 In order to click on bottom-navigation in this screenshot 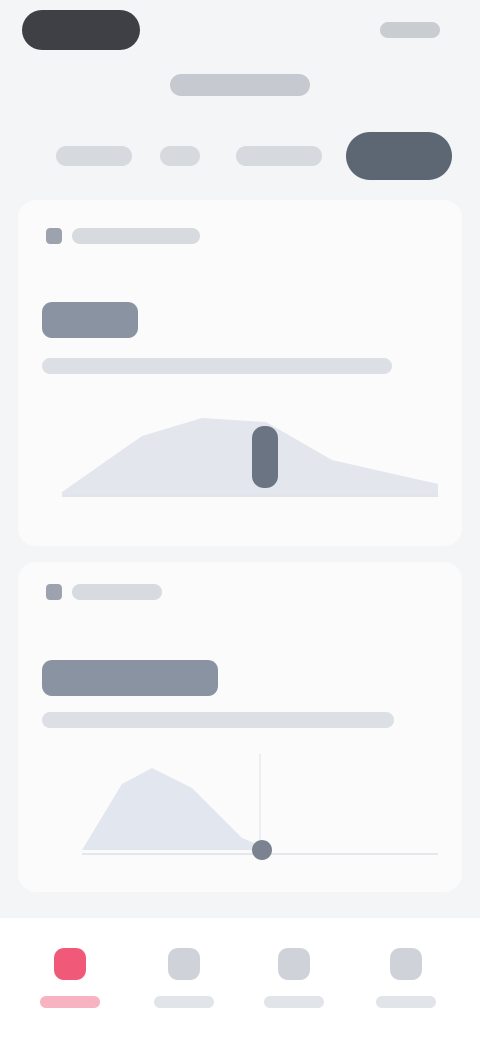, I will do `click(240, 979)`.